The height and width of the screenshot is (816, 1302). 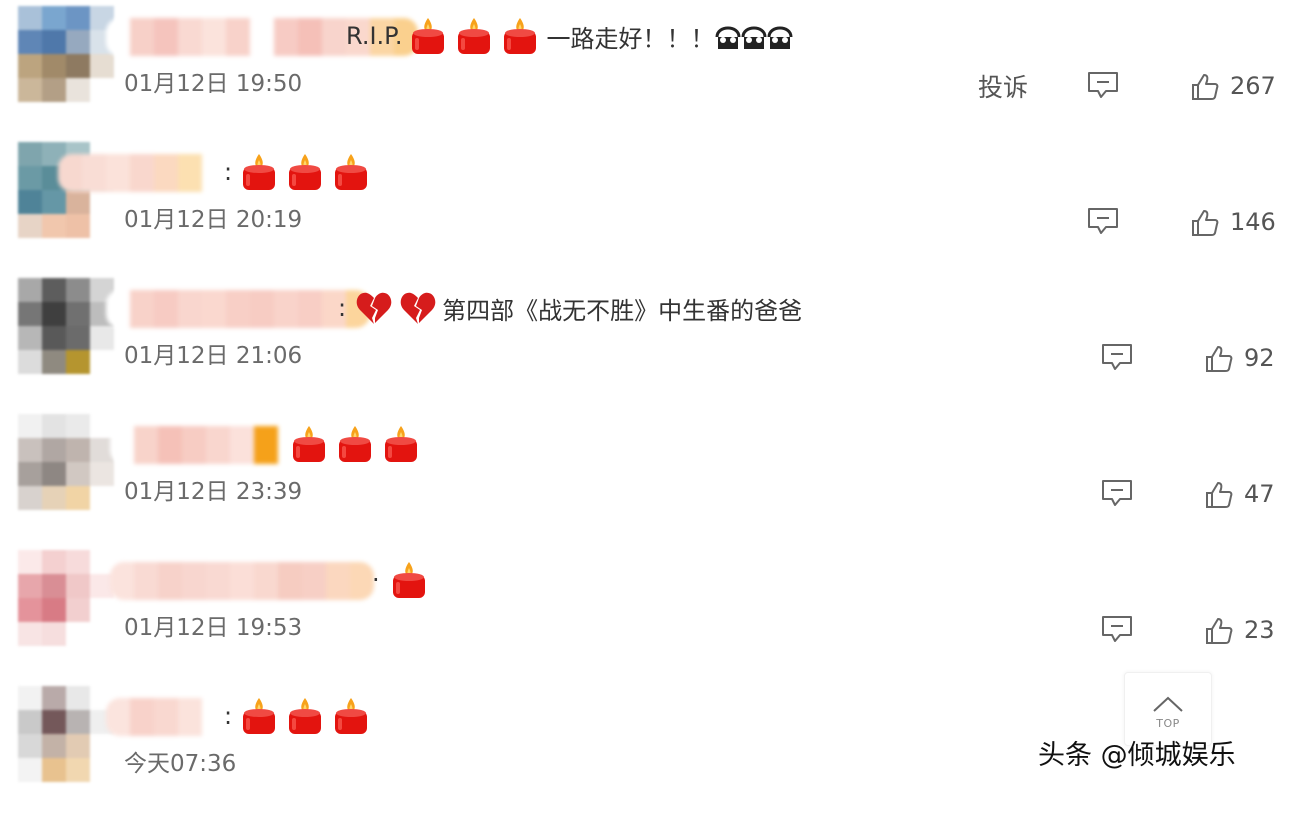 I want to click on comment-content: R.I.P. 一路走好！！！, so click(x=569, y=36).